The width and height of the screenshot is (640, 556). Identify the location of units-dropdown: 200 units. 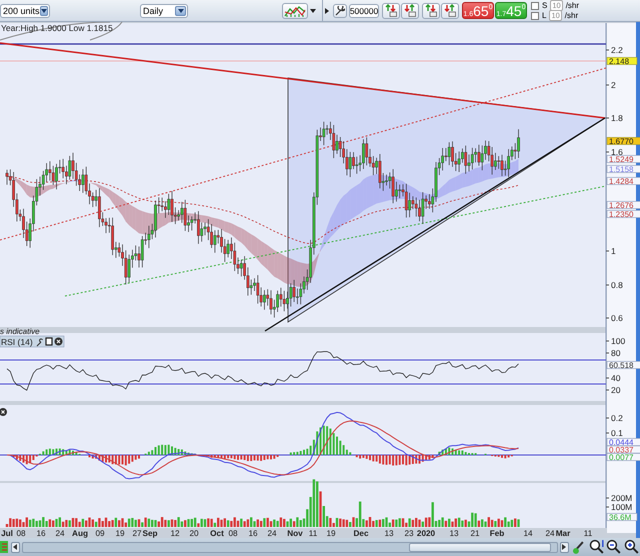
(25, 11).